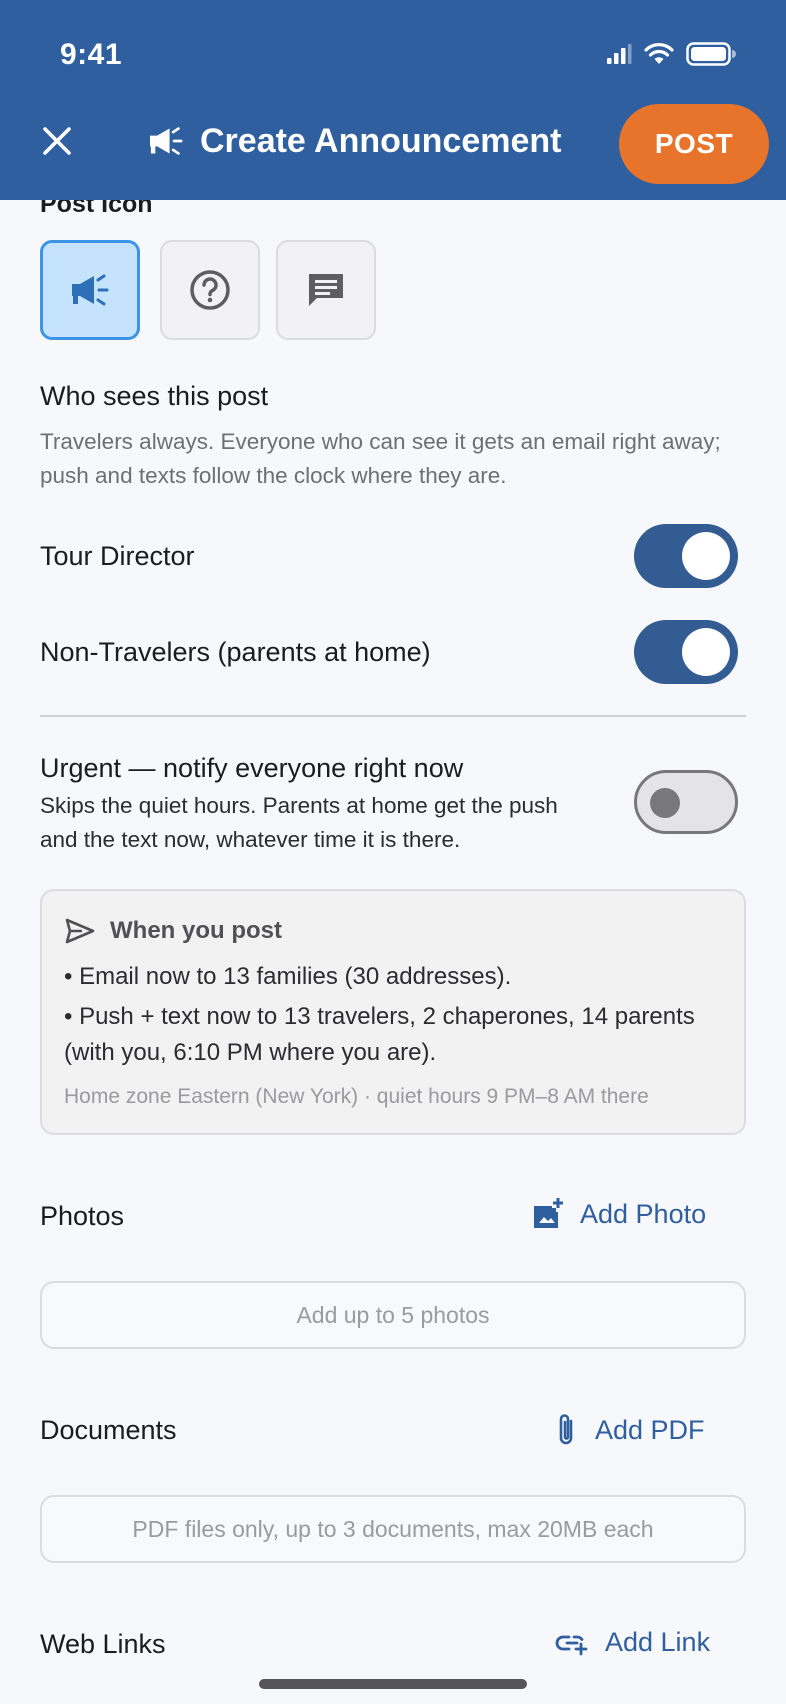 The image size is (786, 1704). What do you see at coordinates (393, 55) in the screenshot?
I see `status-bar: 9:41` at bounding box center [393, 55].